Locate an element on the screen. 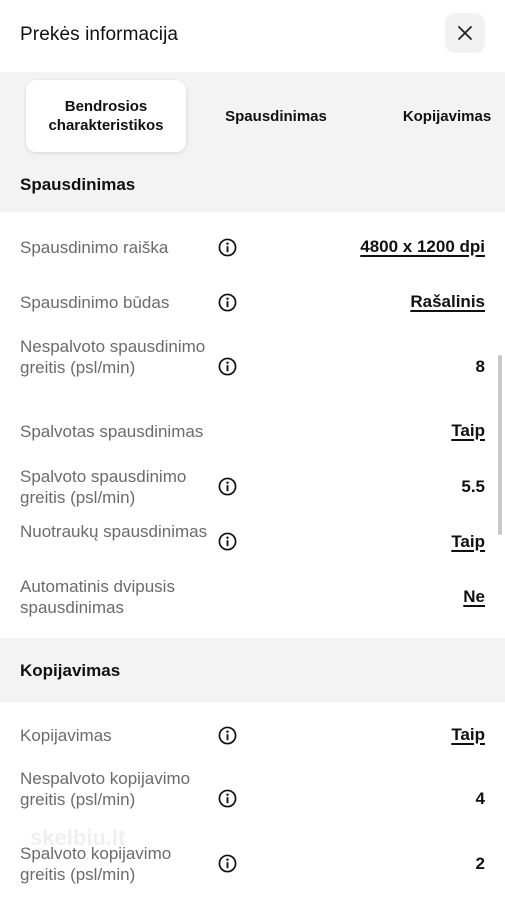 The image size is (505, 900). close-icon is located at coordinates (465, 33).